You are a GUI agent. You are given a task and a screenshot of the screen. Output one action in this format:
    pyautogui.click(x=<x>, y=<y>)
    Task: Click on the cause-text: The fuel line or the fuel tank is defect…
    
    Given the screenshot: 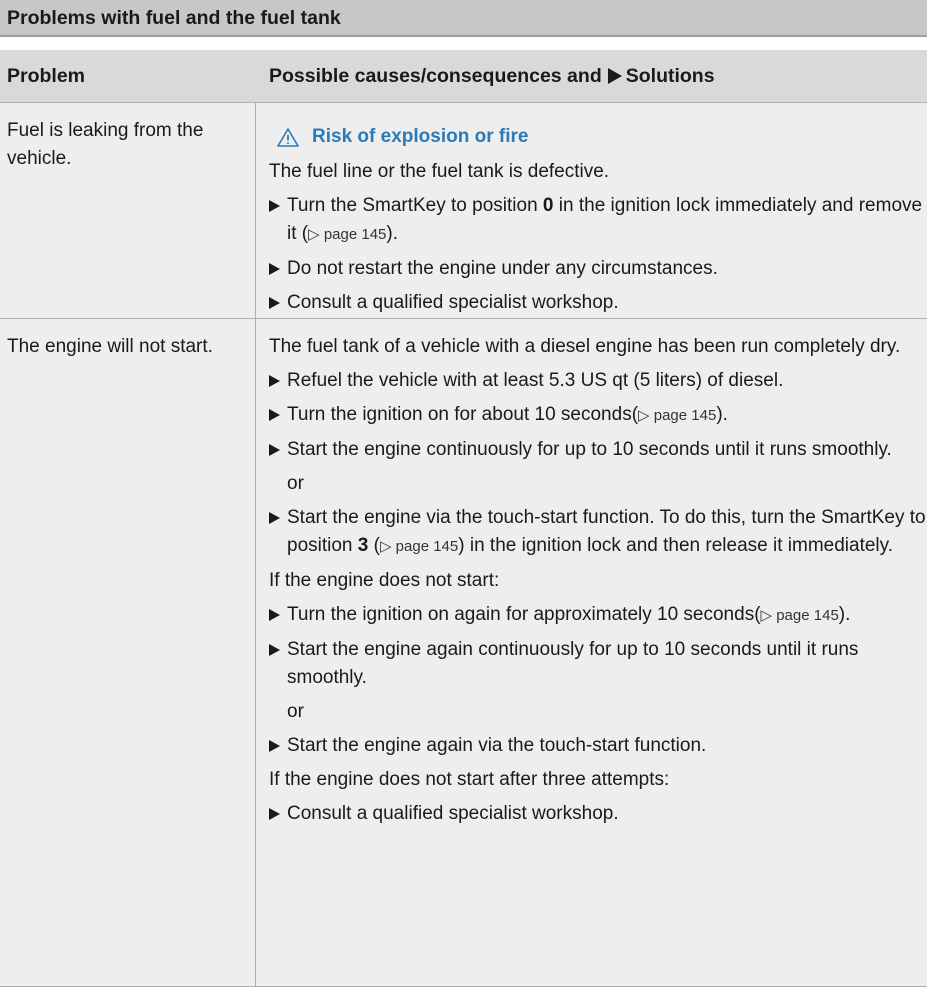 What is the action you would take?
    pyautogui.click(x=439, y=171)
    